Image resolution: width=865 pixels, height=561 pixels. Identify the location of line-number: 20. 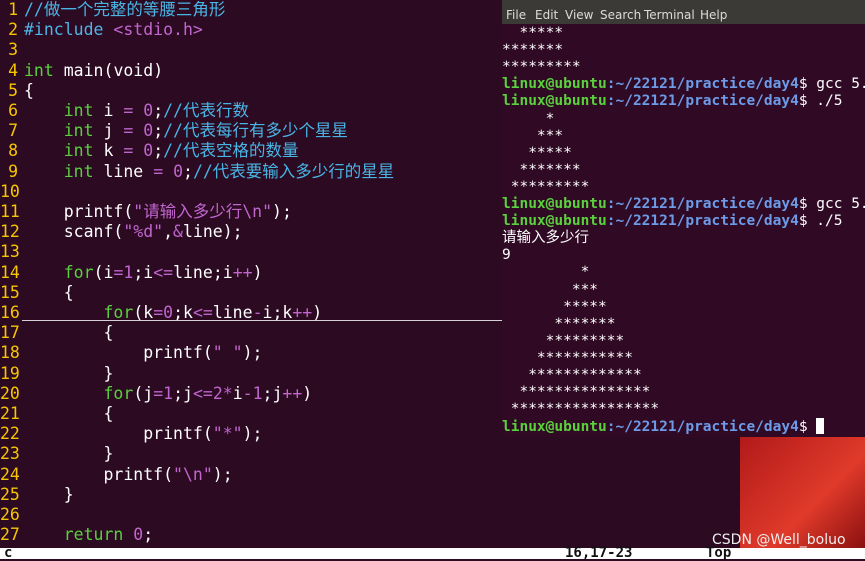
(10, 393).